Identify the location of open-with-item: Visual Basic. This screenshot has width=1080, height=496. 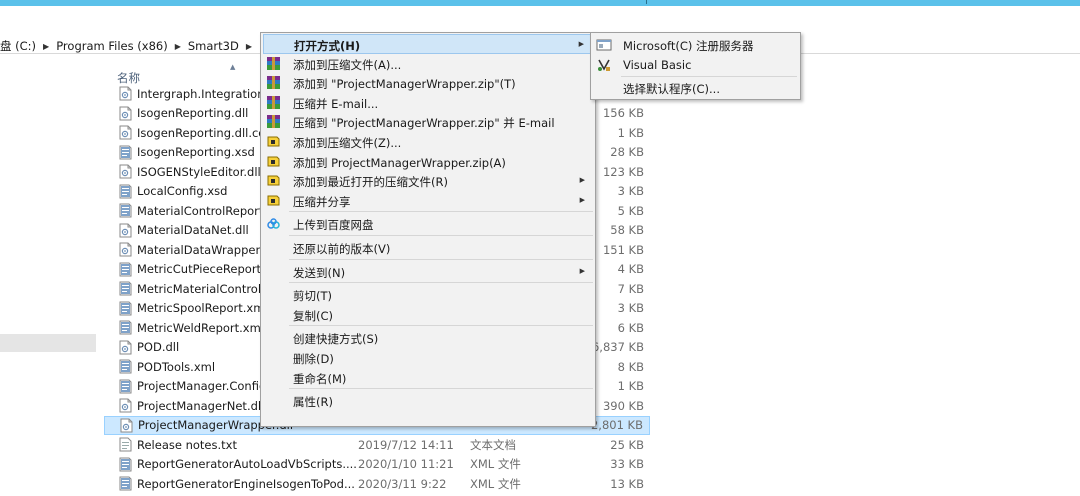
(695, 65).